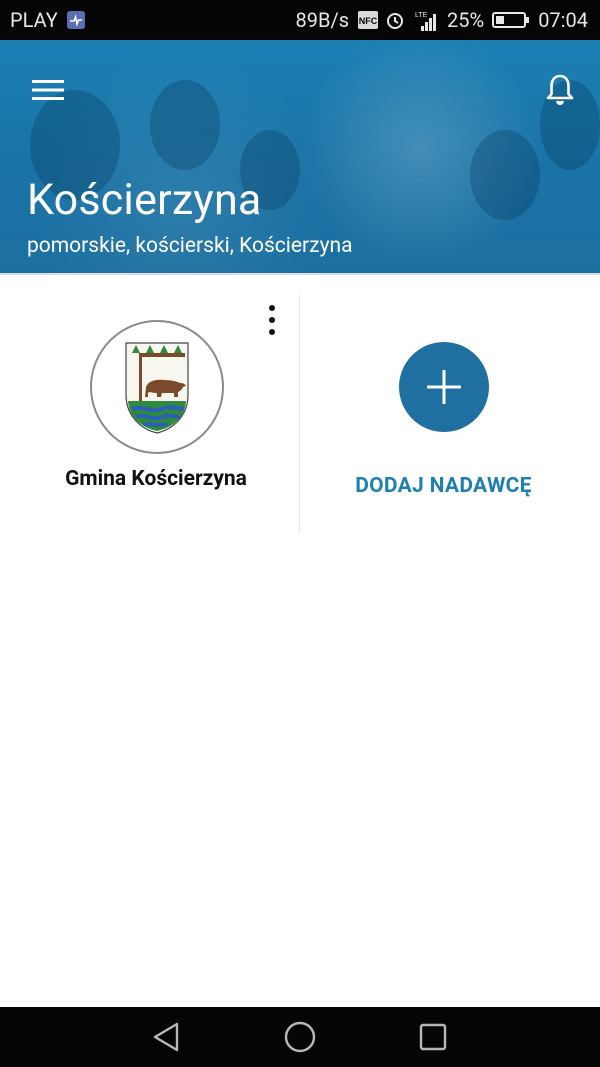 The height and width of the screenshot is (1067, 600). Describe the element at coordinates (426, 20) in the screenshot. I see `signal-icon: LTE` at that location.